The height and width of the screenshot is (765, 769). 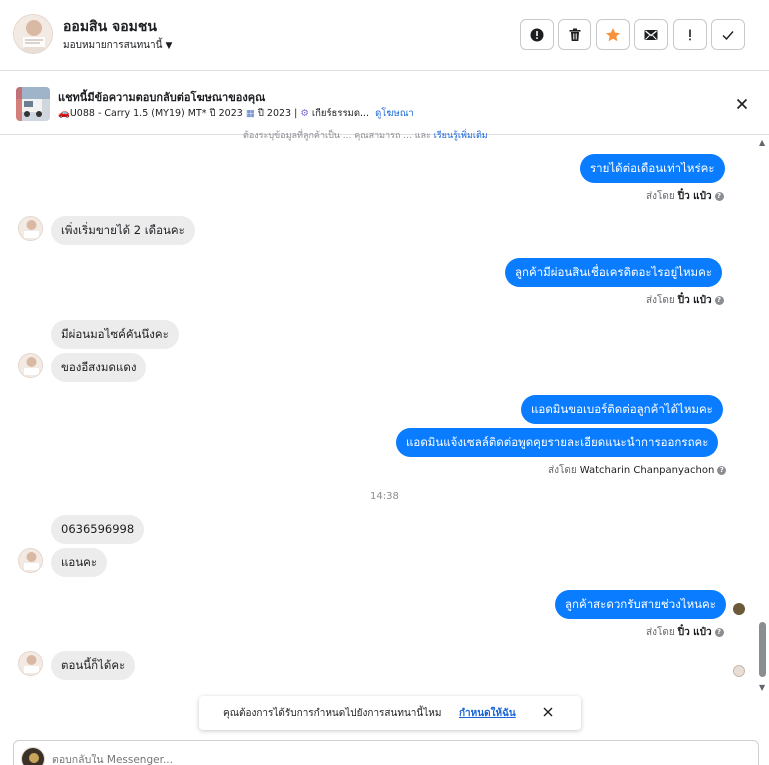 What do you see at coordinates (762, 142) in the screenshot?
I see `scroll-up-icon: ▲` at bounding box center [762, 142].